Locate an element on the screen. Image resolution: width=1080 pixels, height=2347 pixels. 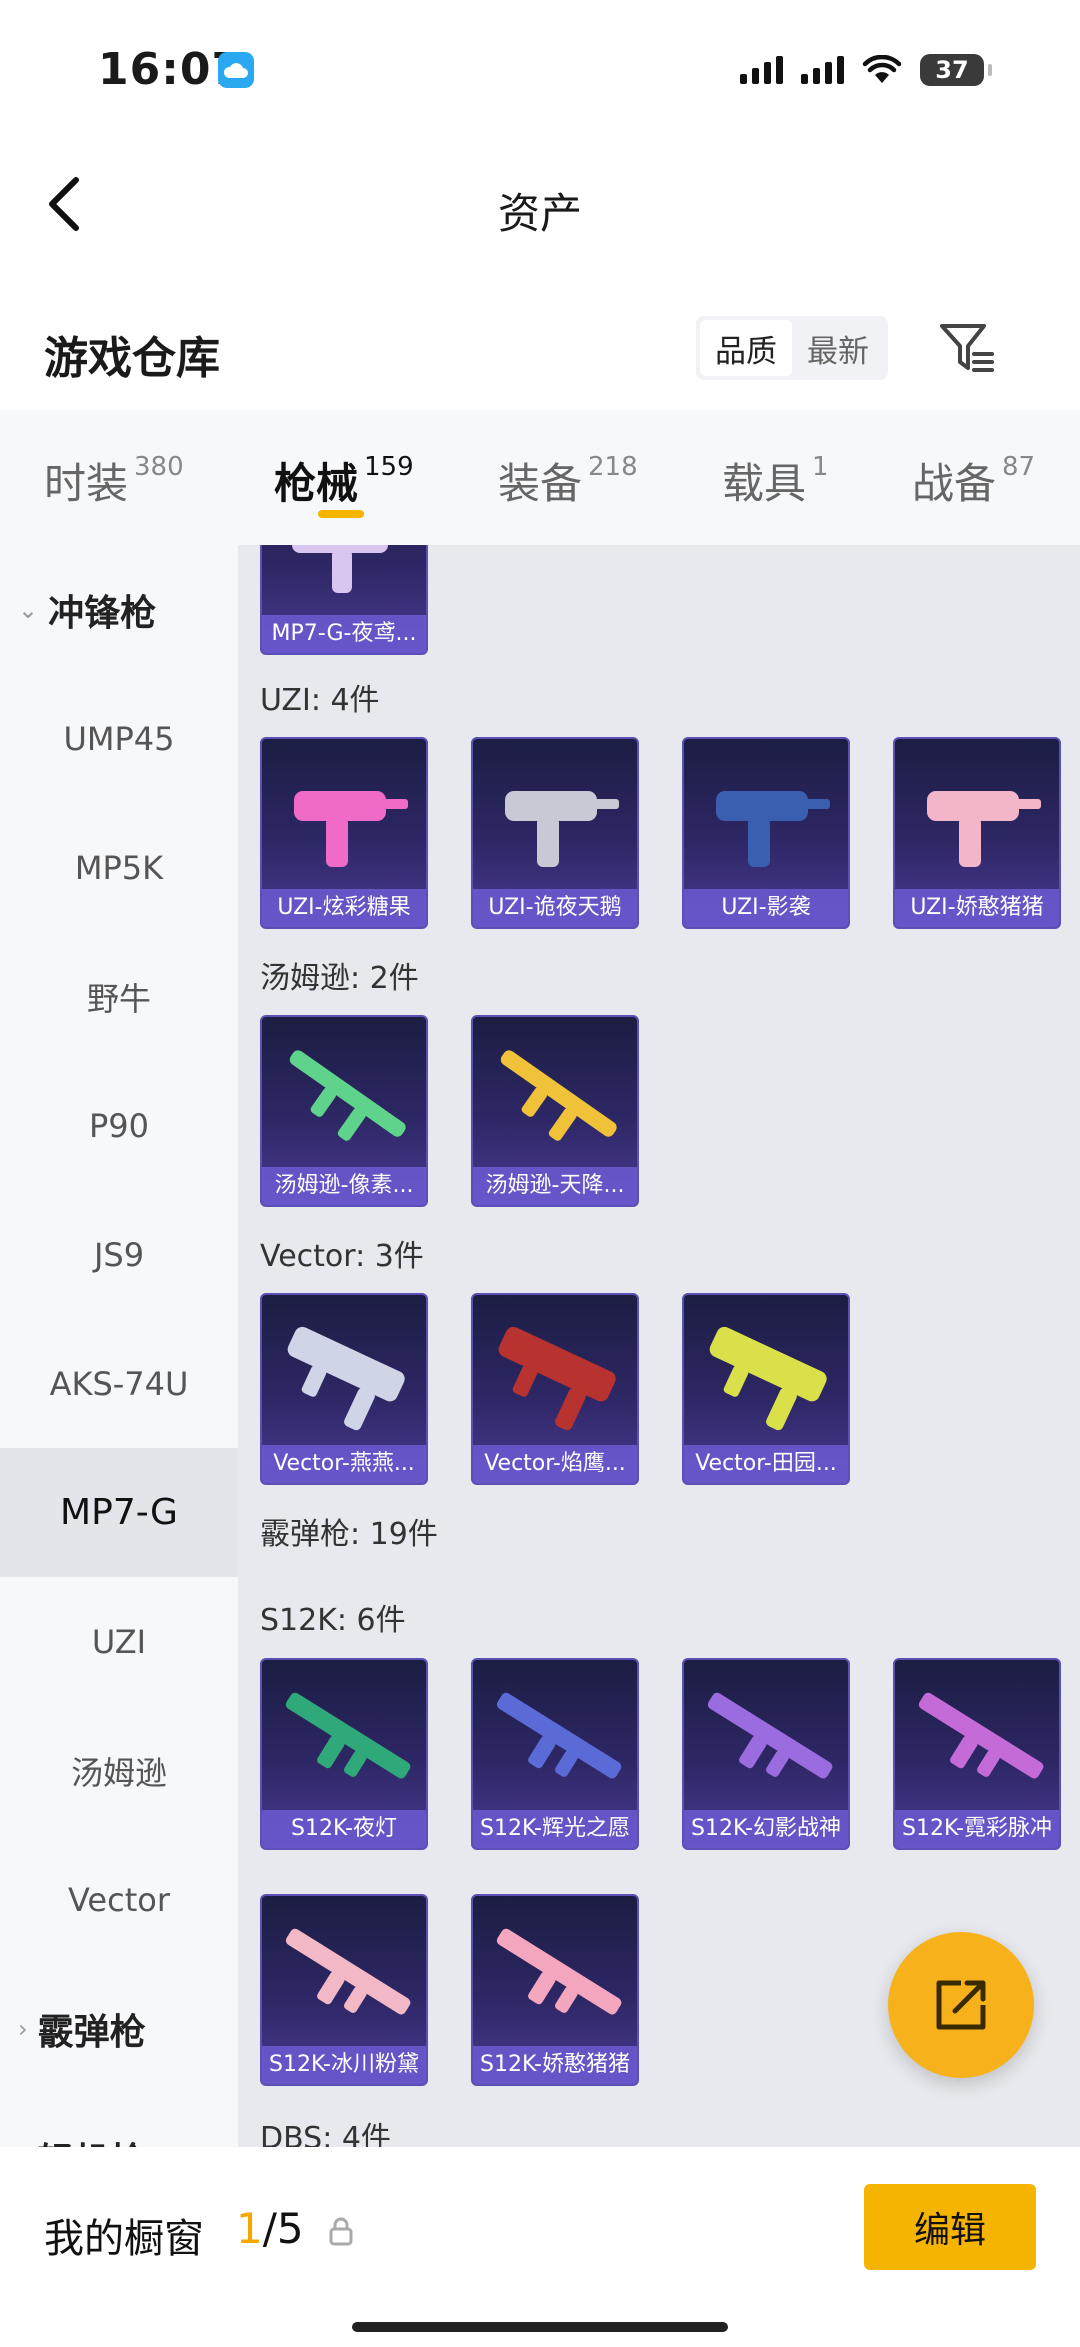
sidebar-item-label: 汤姆逊 is located at coordinates (118, 1772).